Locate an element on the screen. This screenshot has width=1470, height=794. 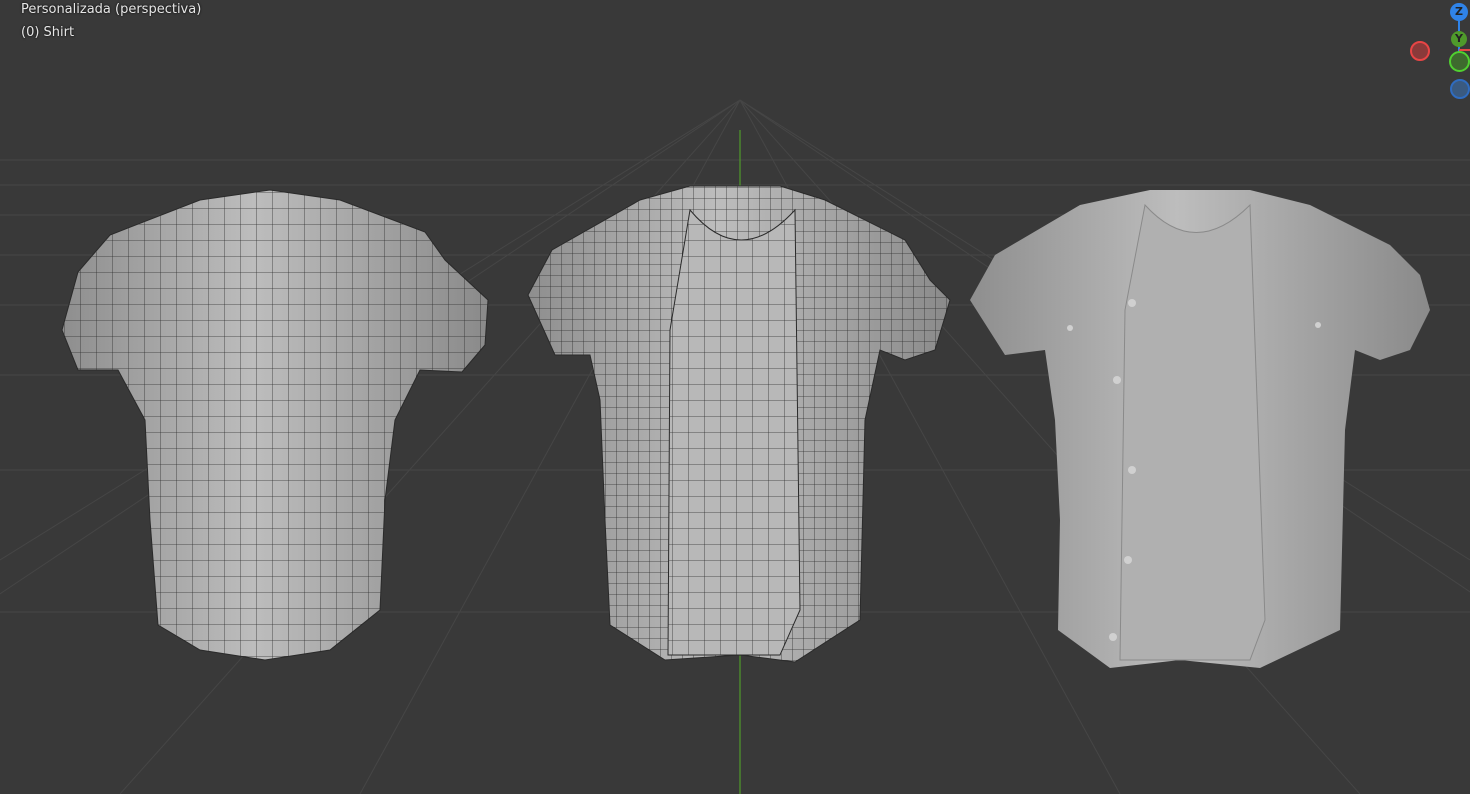
active-object-label: (0) Shirt is located at coordinates (48, 32).